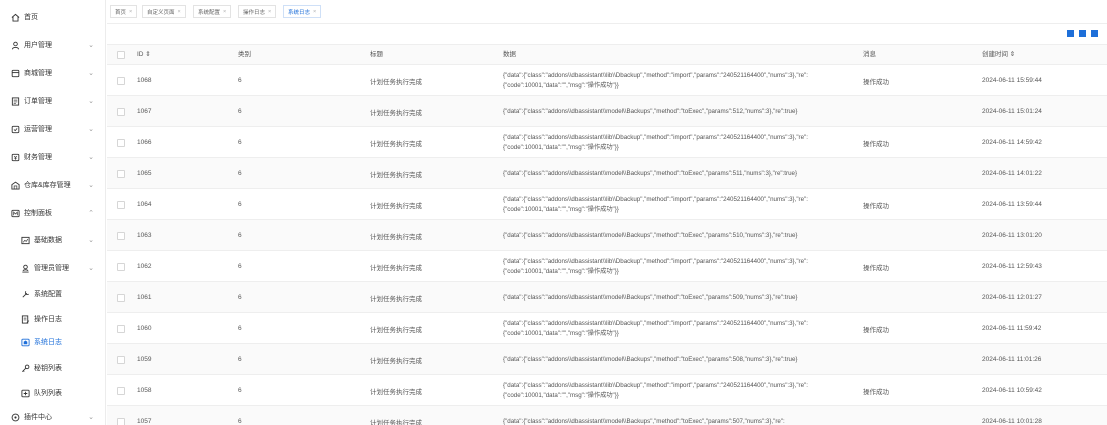 The image size is (1107, 425). What do you see at coordinates (91, 213) in the screenshot?
I see `chevron-up-icon: ⌃` at bounding box center [91, 213].